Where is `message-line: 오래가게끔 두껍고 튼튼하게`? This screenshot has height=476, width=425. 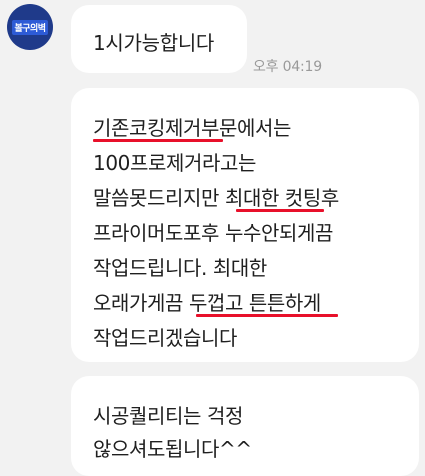
message-line: 오래가게끔 두껍고 튼튼하게 is located at coordinates (207, 303).